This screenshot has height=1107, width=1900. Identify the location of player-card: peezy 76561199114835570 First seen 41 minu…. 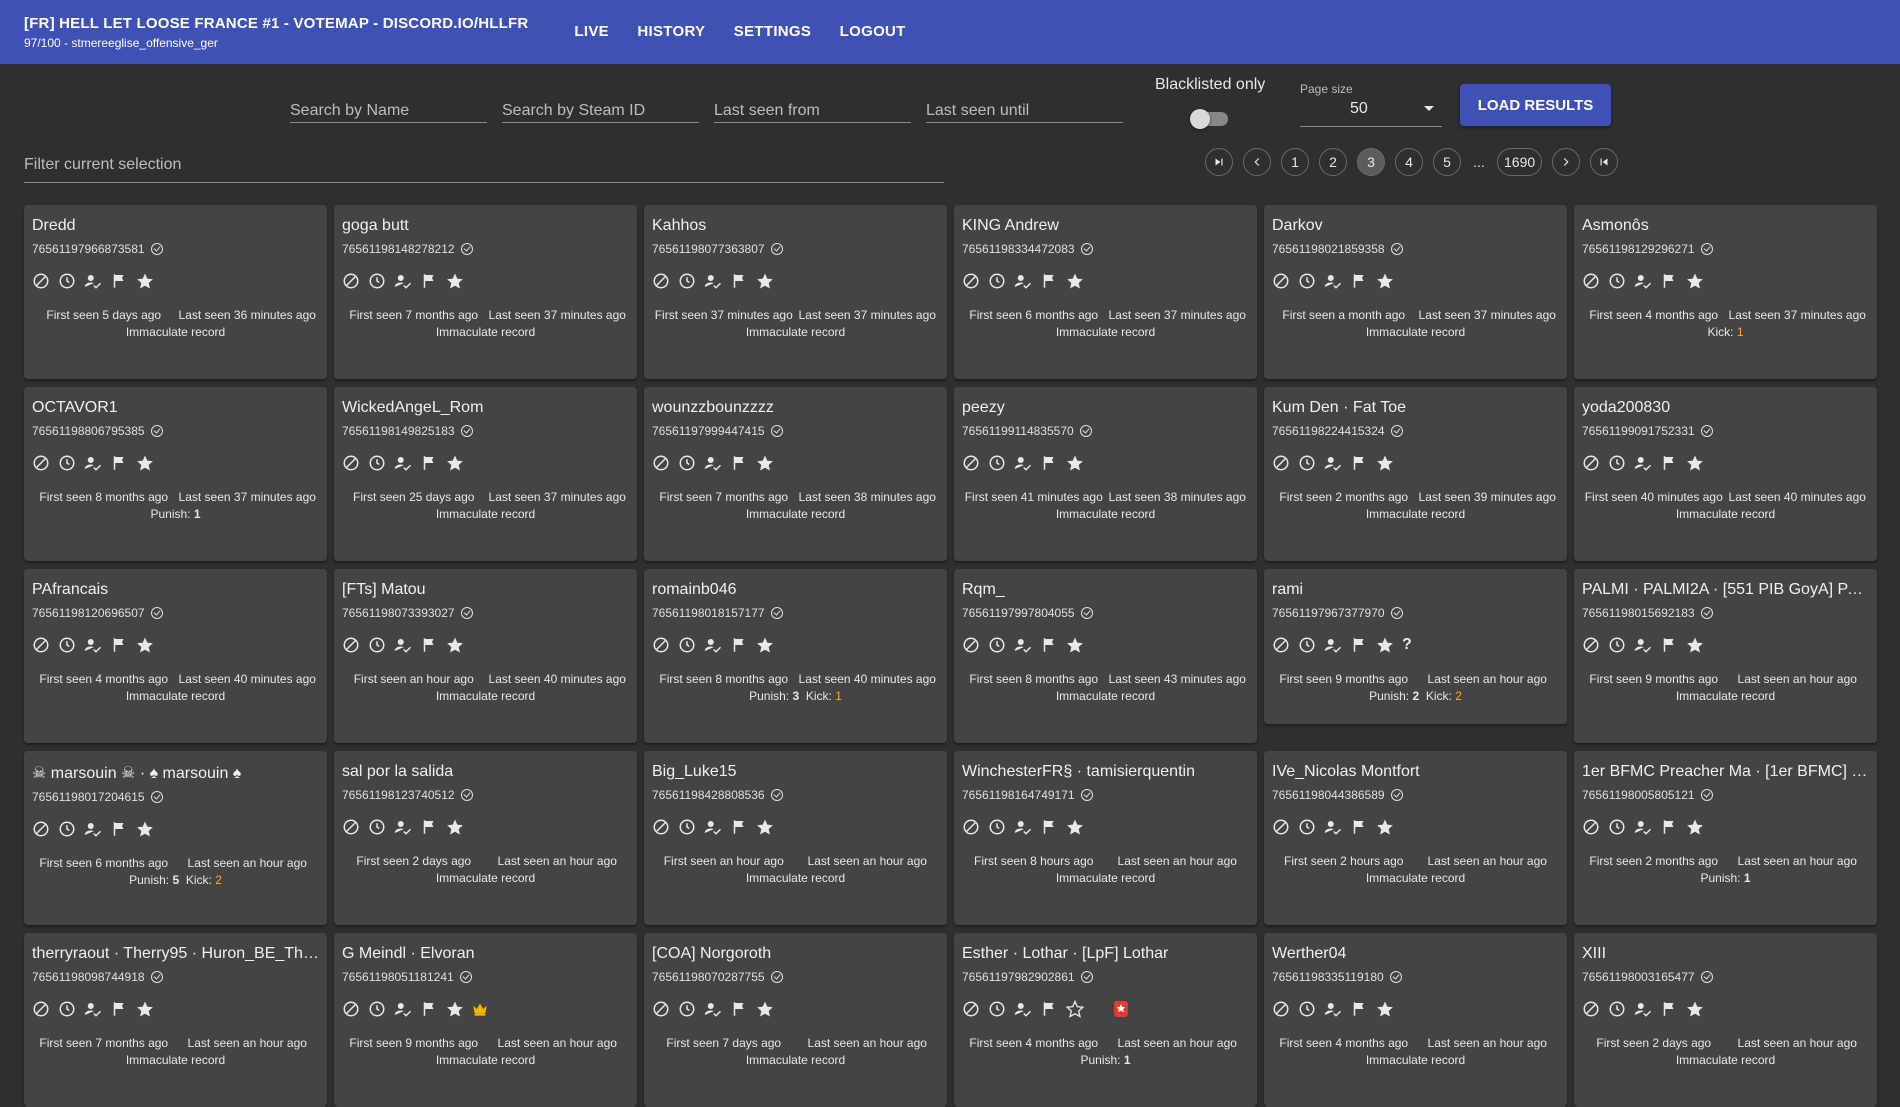
(1105, 474).